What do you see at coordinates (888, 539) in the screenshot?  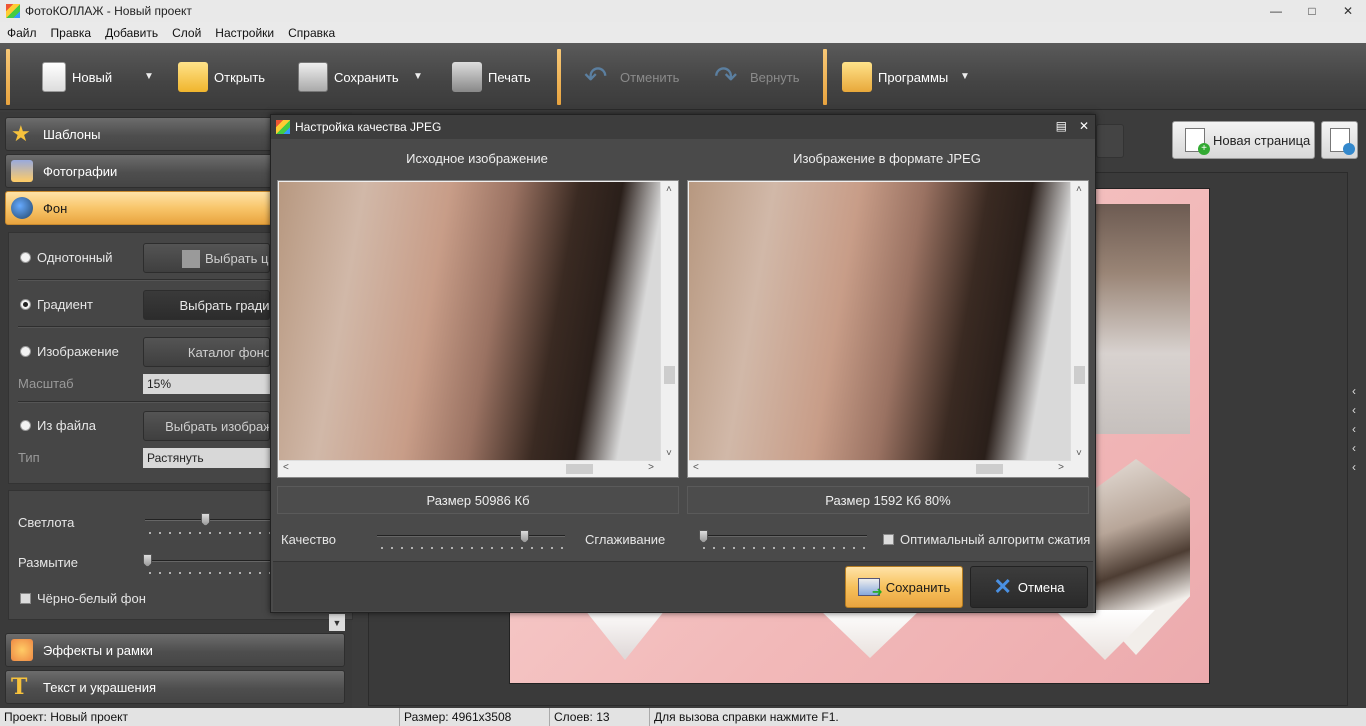 I see `optimal-checkbox` at bounding box center [888, 539].